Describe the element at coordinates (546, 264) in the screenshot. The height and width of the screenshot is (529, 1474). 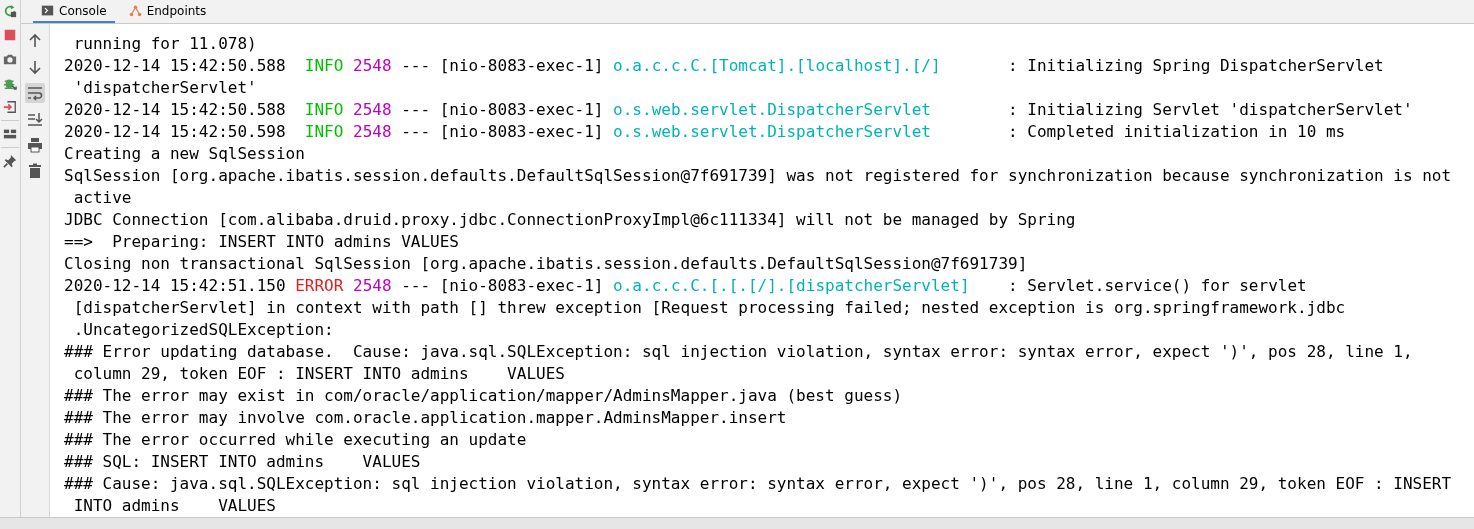
I see `log-line: Closing non transactional SqlSession [org.apache.ibatis.session.defaults.DefaultSqlSession@7f691739]` at that location.